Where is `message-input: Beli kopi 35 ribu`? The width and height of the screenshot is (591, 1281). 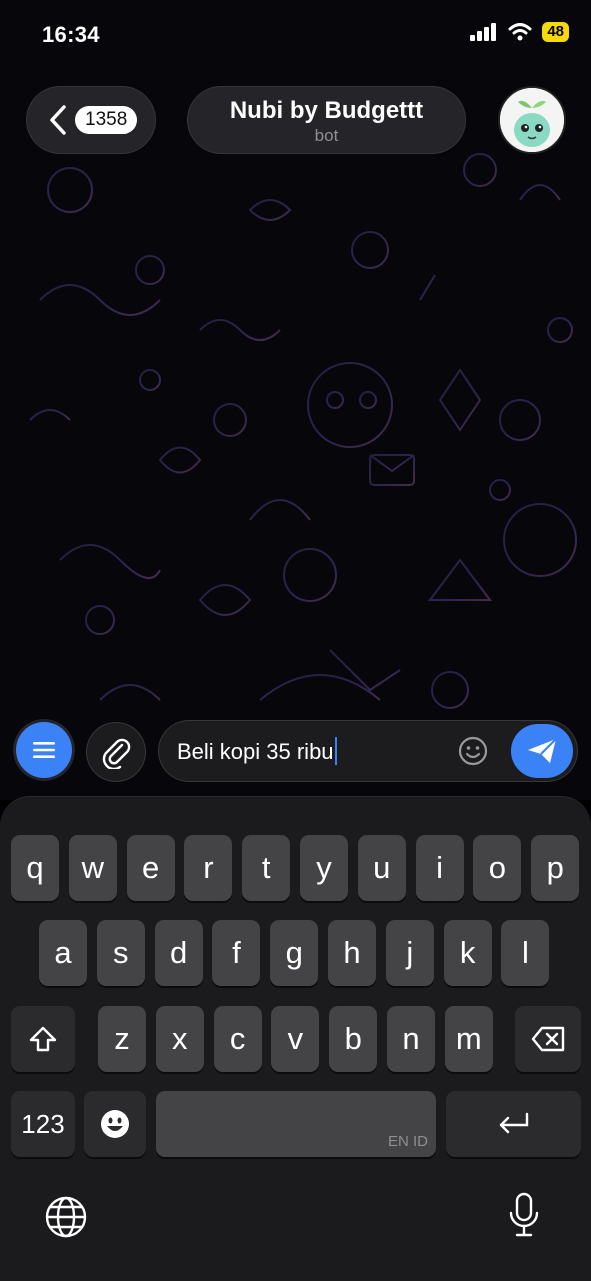 message-input: Beli kopi 35 ribu is located at coordinates (368, 751).